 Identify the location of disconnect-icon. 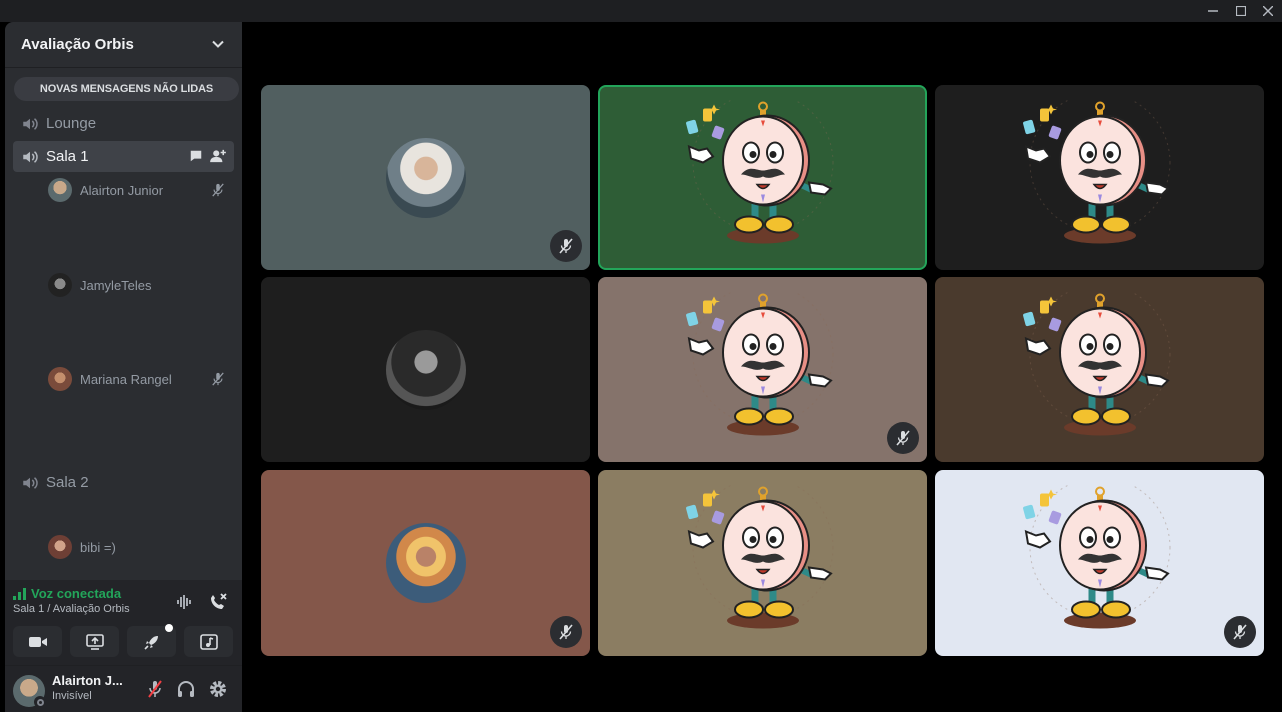
(218, 602).